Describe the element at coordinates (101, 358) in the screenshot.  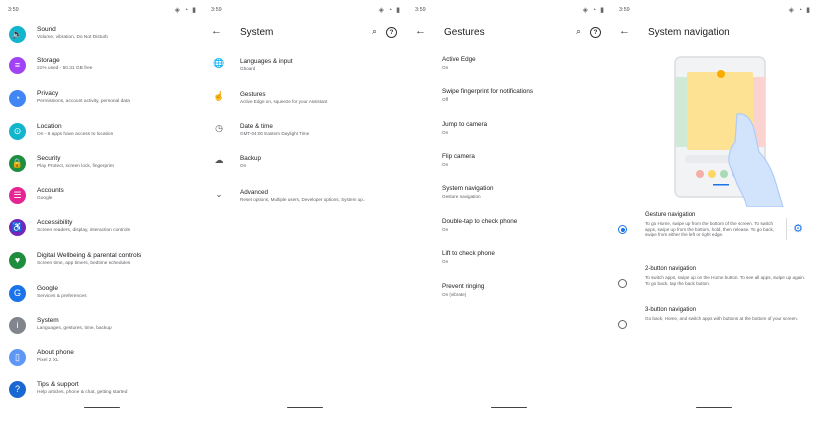
I see `settings-item-about-phone: ▯ About phone Pixel 2 XL` at that location.